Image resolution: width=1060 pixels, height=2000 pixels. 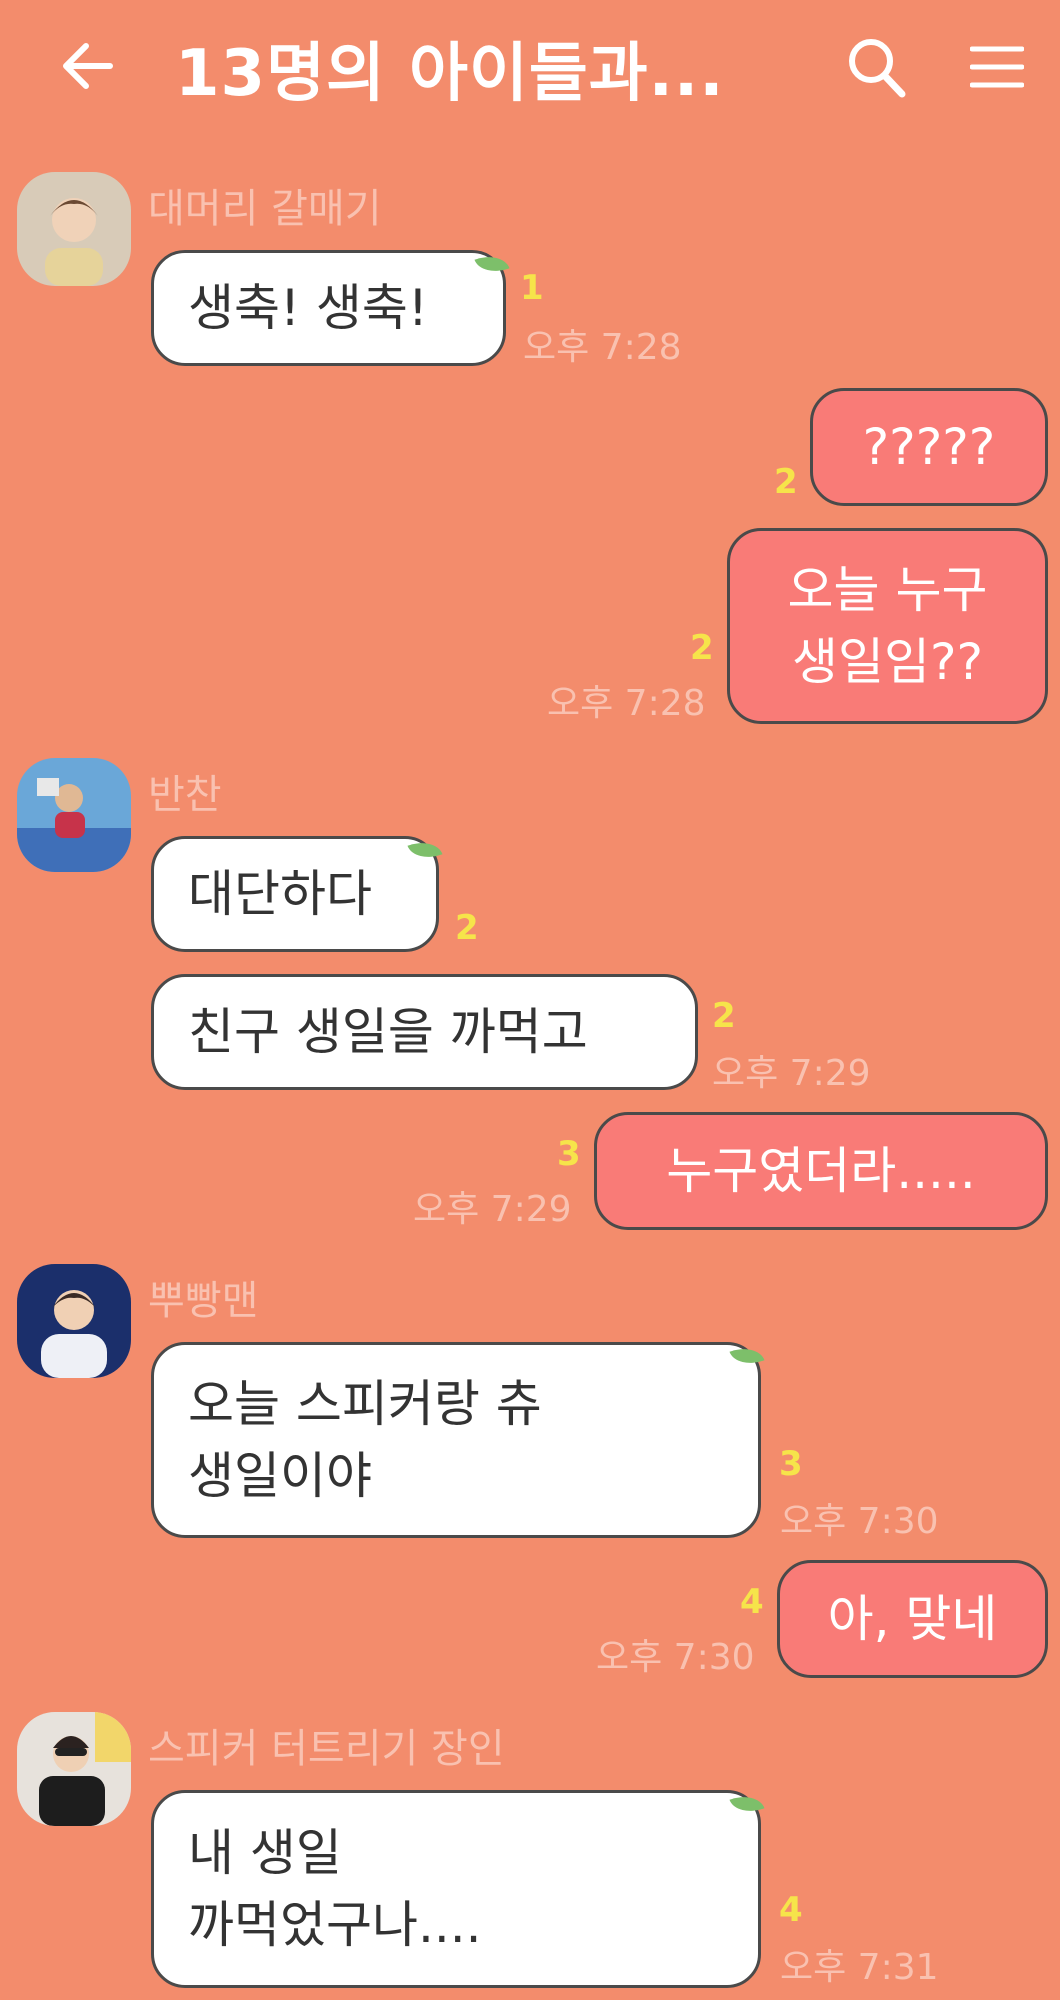 I want to click on message-bubble: 대단하다, so click(x=295, y=894).